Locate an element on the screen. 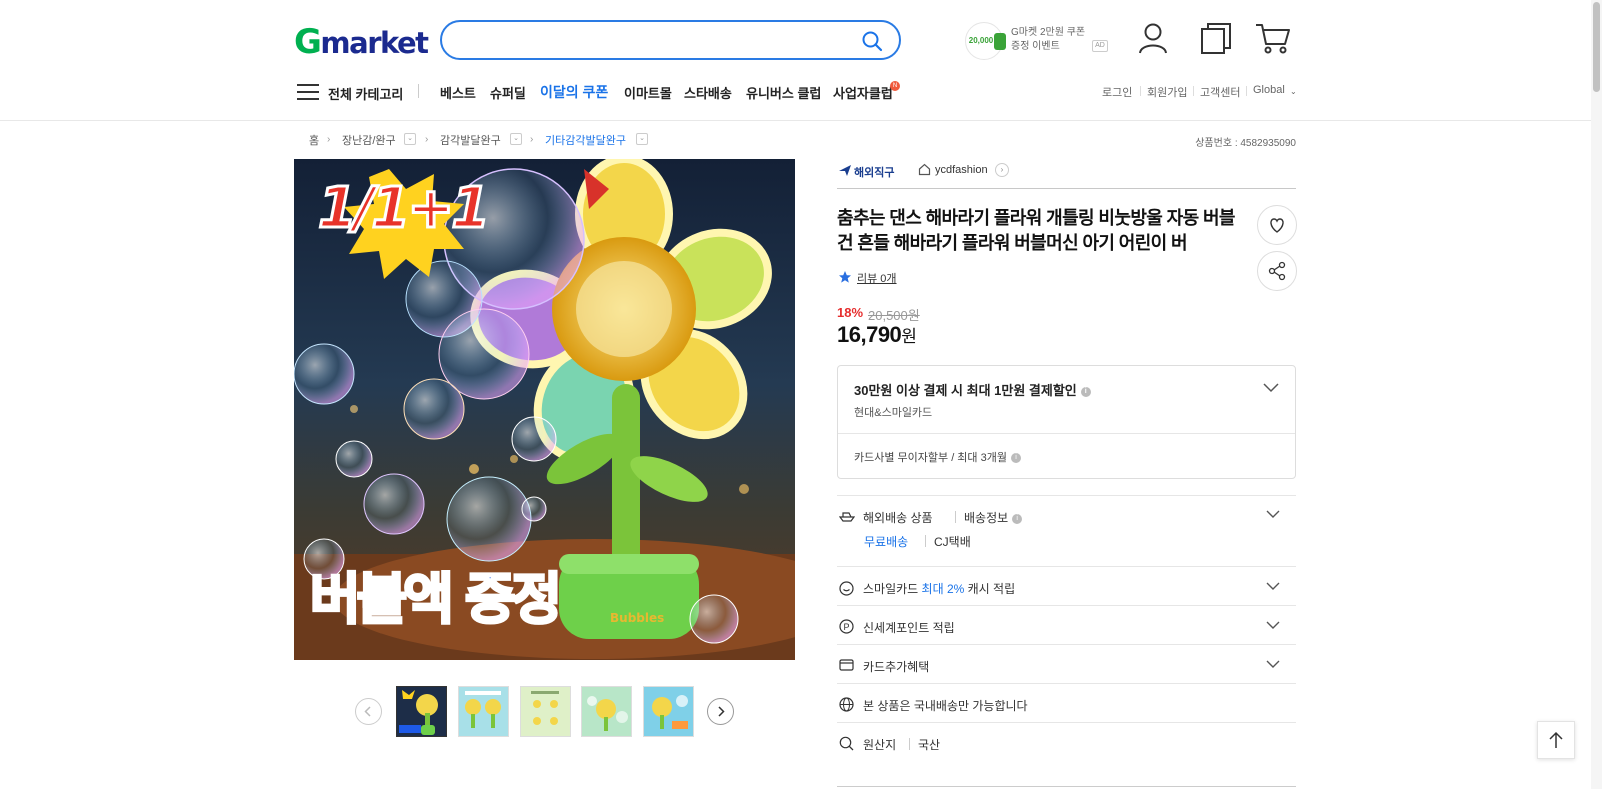  nav-star-delivery: 스타배송 is located at coordinates (708, 92).